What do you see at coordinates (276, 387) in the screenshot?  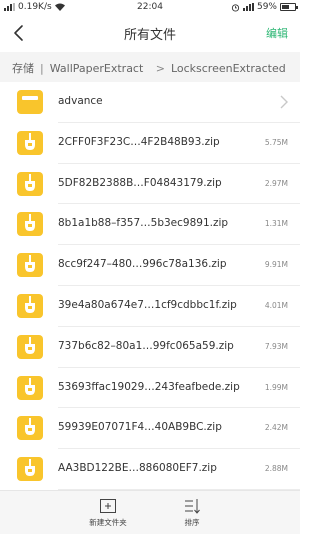 I see `file-size: 1.99M` at bounding box center [276, 387].